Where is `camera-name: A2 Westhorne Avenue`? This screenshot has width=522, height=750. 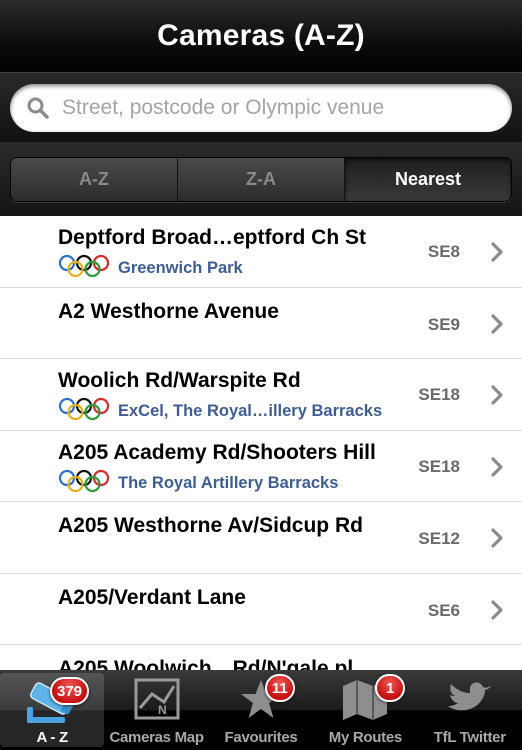 camera-name: A2 Westhorne Avenue is located at coordinates (168, 311).